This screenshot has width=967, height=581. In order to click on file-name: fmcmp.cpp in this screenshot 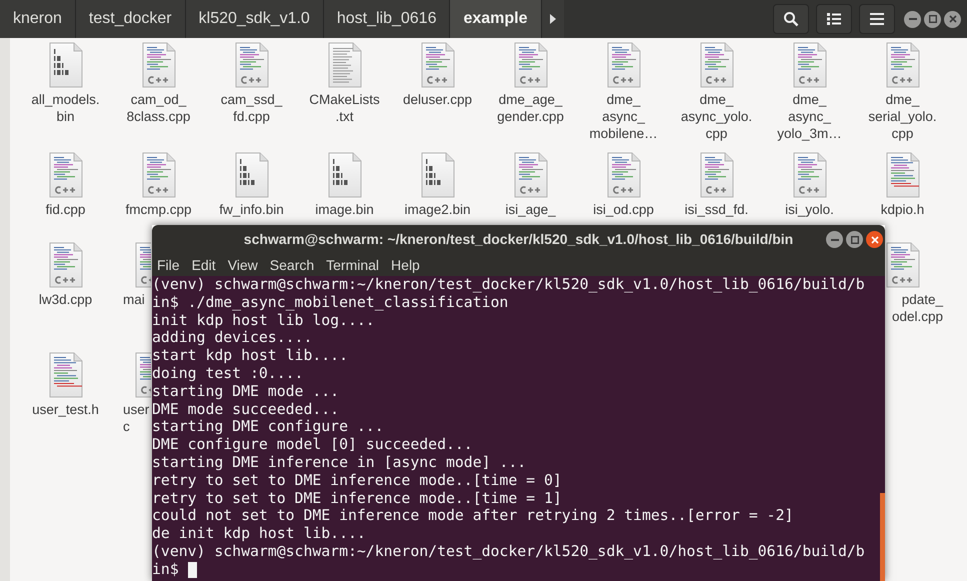, I will do `click(158, 209)`.